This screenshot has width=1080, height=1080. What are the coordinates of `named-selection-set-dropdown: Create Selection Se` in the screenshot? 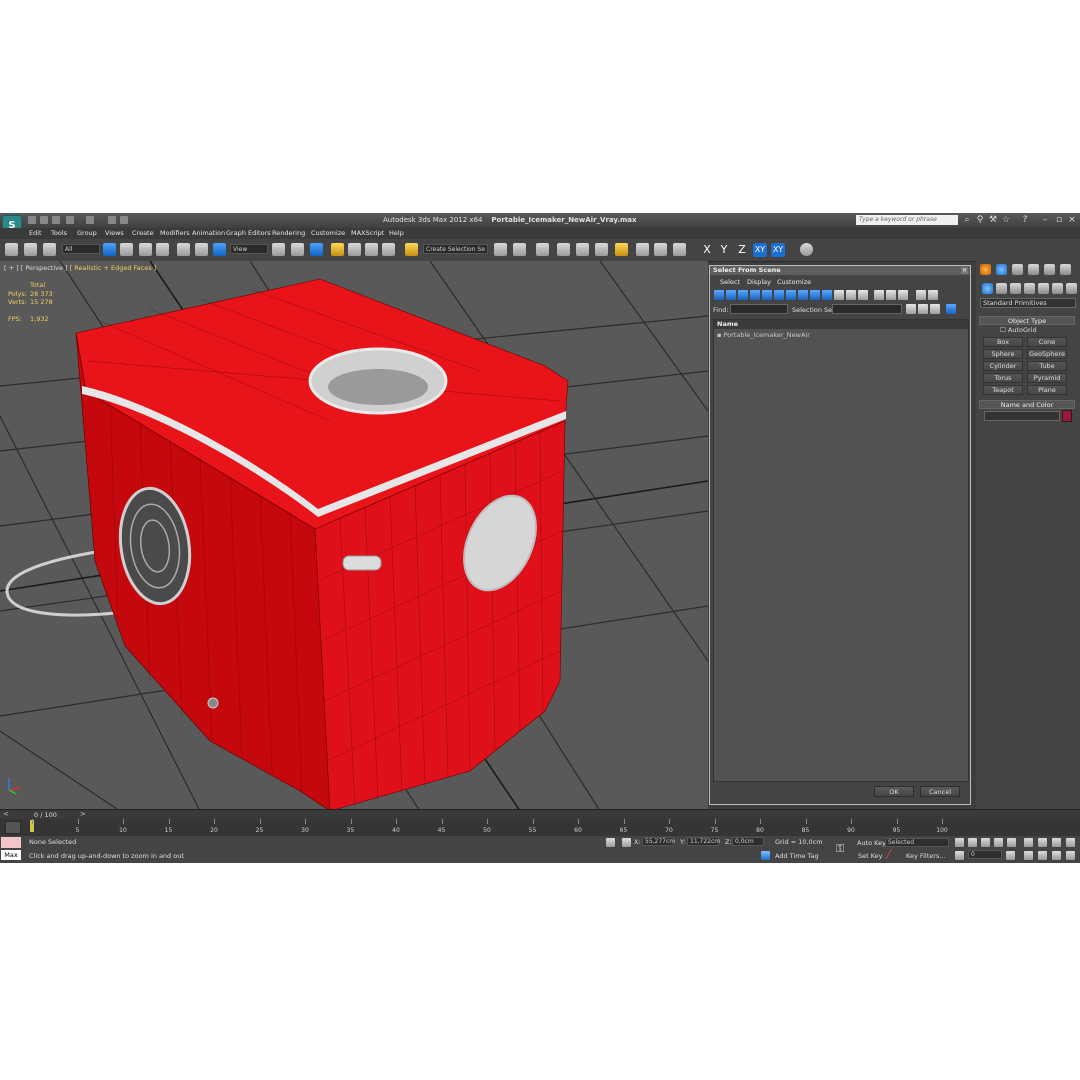 It's located at (455, 249).